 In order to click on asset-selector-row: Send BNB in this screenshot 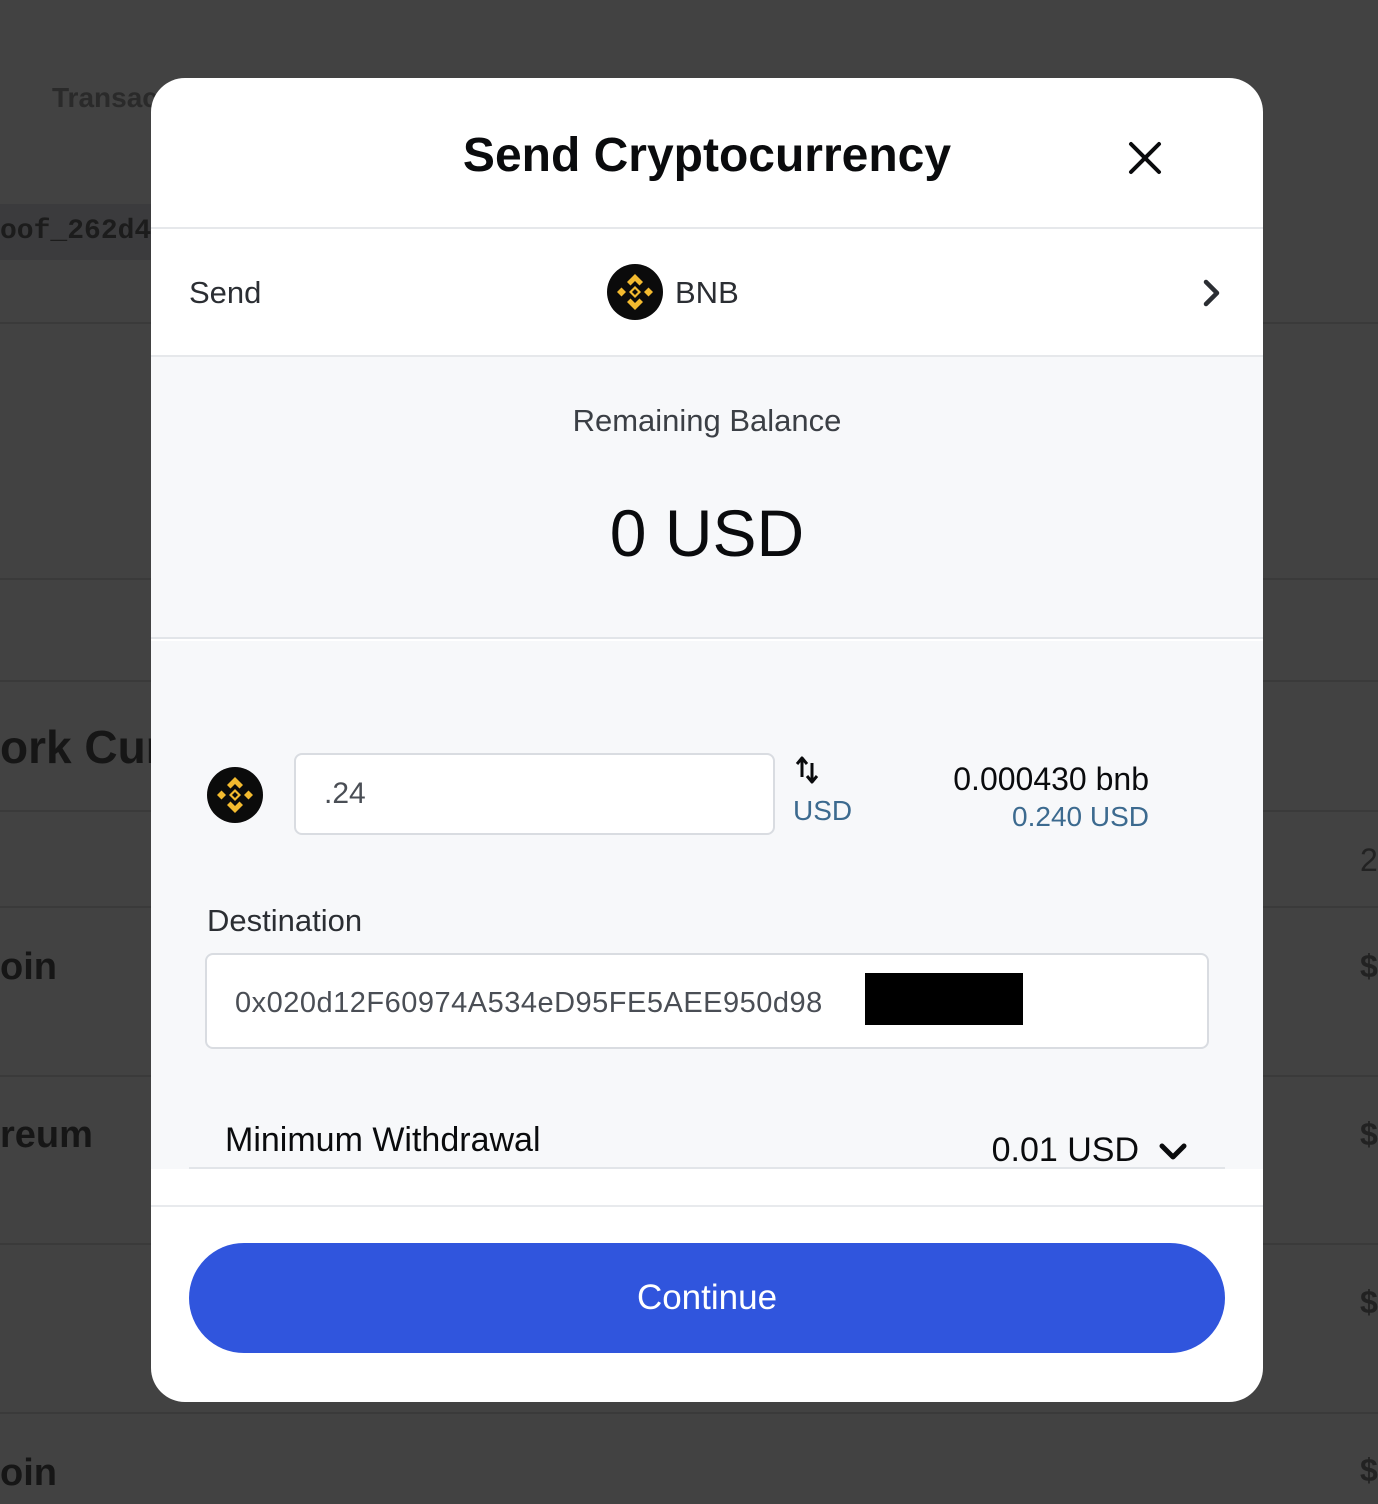, I will do `click(707, 293)`.